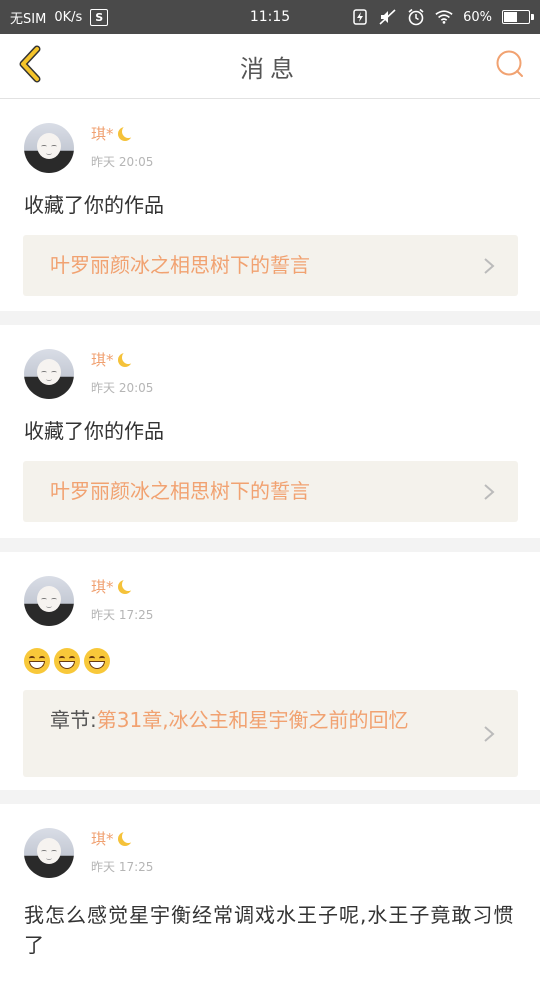 This screenshot has height=984, width=540. What do you see at coordinates (73, 720) in the screenshot?
I see `chapter-label: 章节:` at bounding box center [73, 720].